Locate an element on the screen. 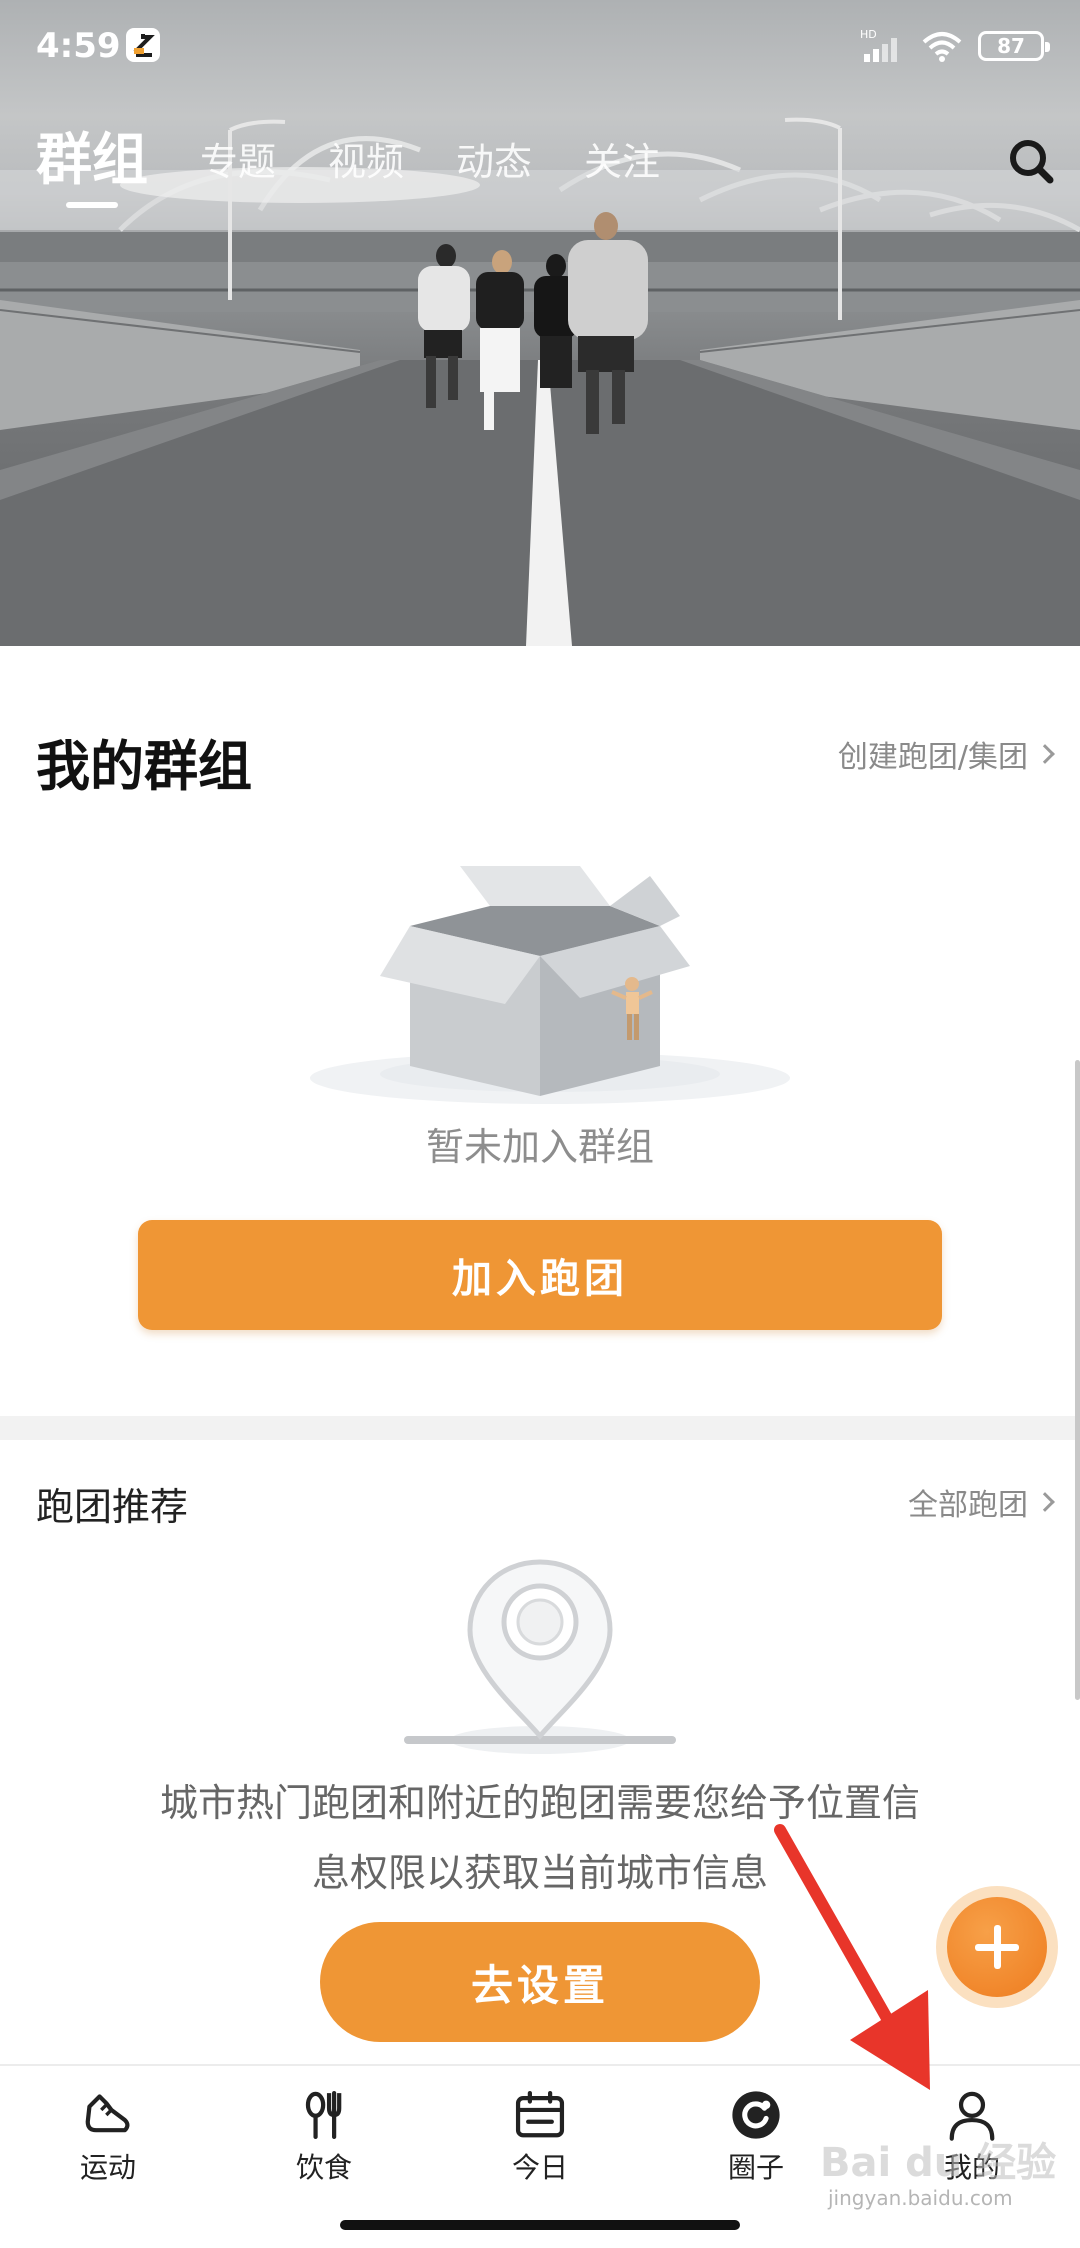  all-teams-label: 全部跑团 is located at coordinates (968, 1505).